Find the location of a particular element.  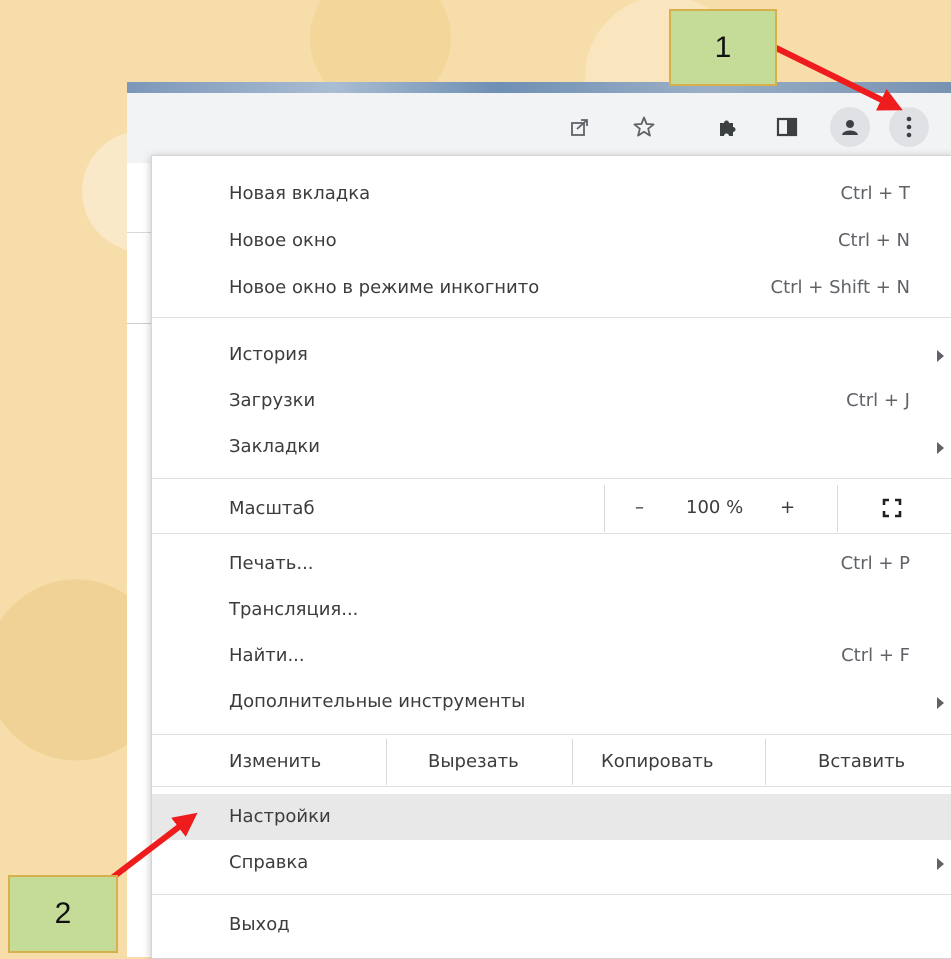

callout-step-1: 1 is located at coordinates (723, 47).